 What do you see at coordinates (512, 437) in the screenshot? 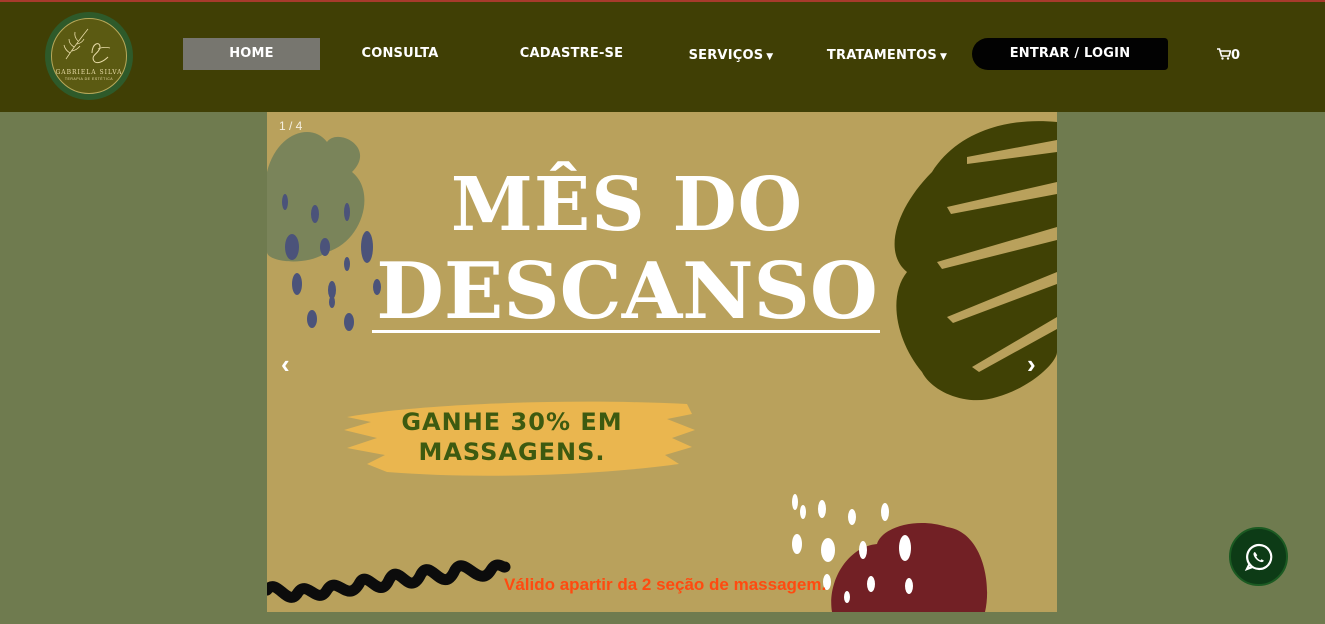
I see `promo-text: GANHE 30% EM MASSAGENS.` at bounding box center [512, 437].